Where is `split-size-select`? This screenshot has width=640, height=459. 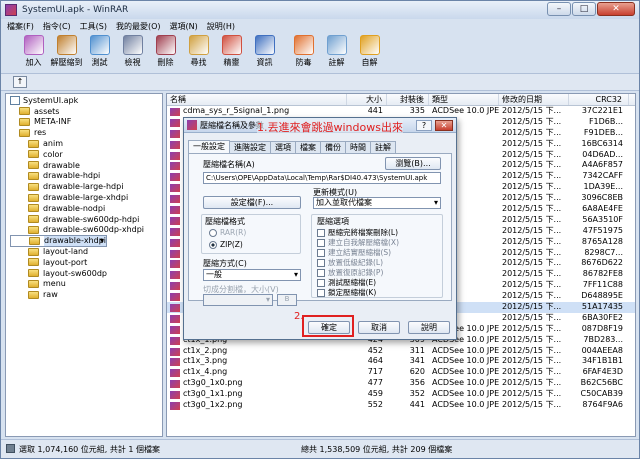 split-size-select is located at coordinates (238, 300).